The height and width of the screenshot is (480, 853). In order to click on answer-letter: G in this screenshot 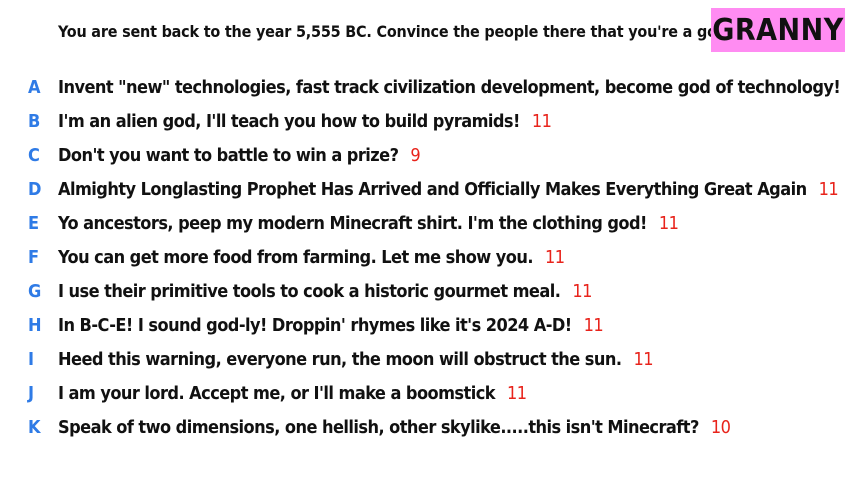, I will do `click(35, 291)`.